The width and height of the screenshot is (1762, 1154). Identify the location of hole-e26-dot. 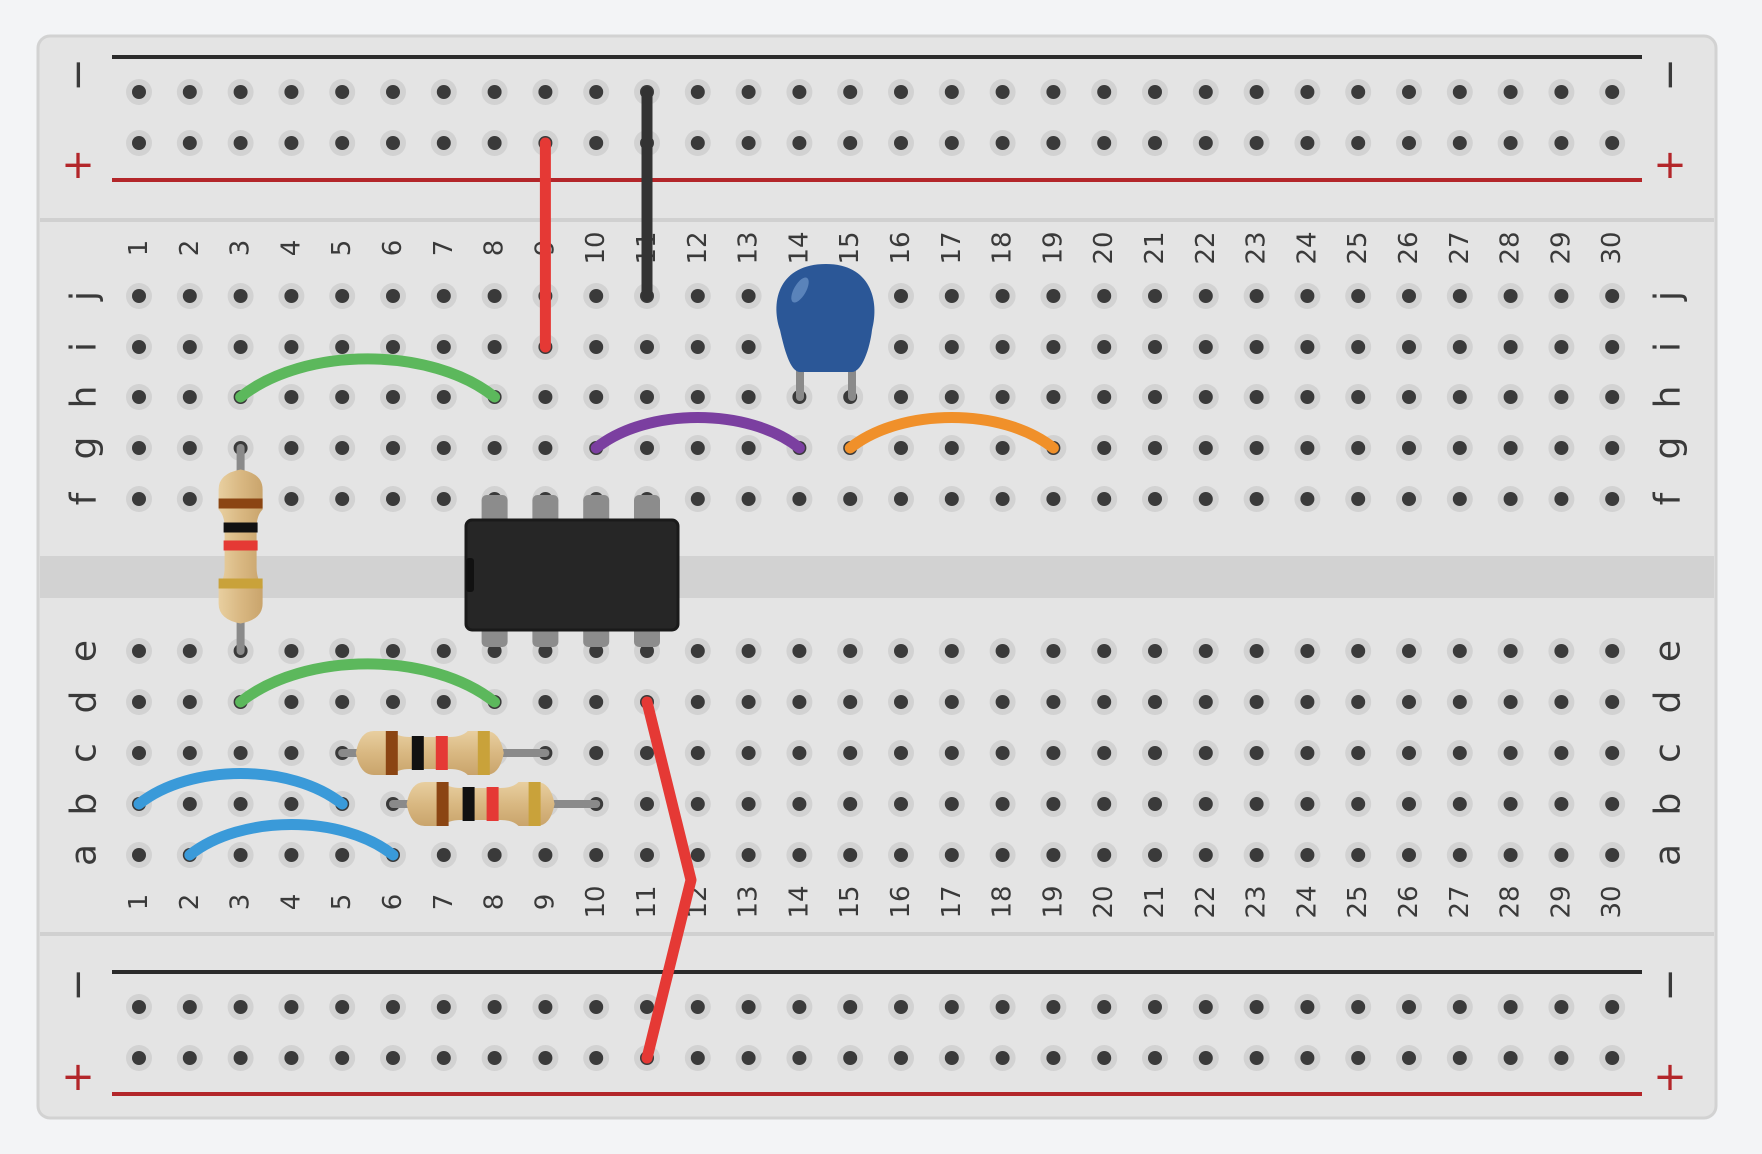
(1409, 651).